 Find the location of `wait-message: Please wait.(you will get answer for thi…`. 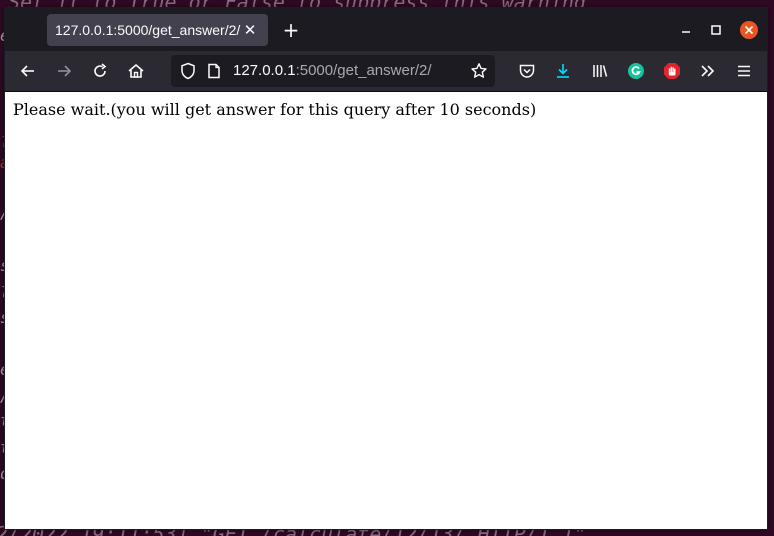

wait-message: Please wait.(you will get answer for thi… is located at coordinates (275, 109).